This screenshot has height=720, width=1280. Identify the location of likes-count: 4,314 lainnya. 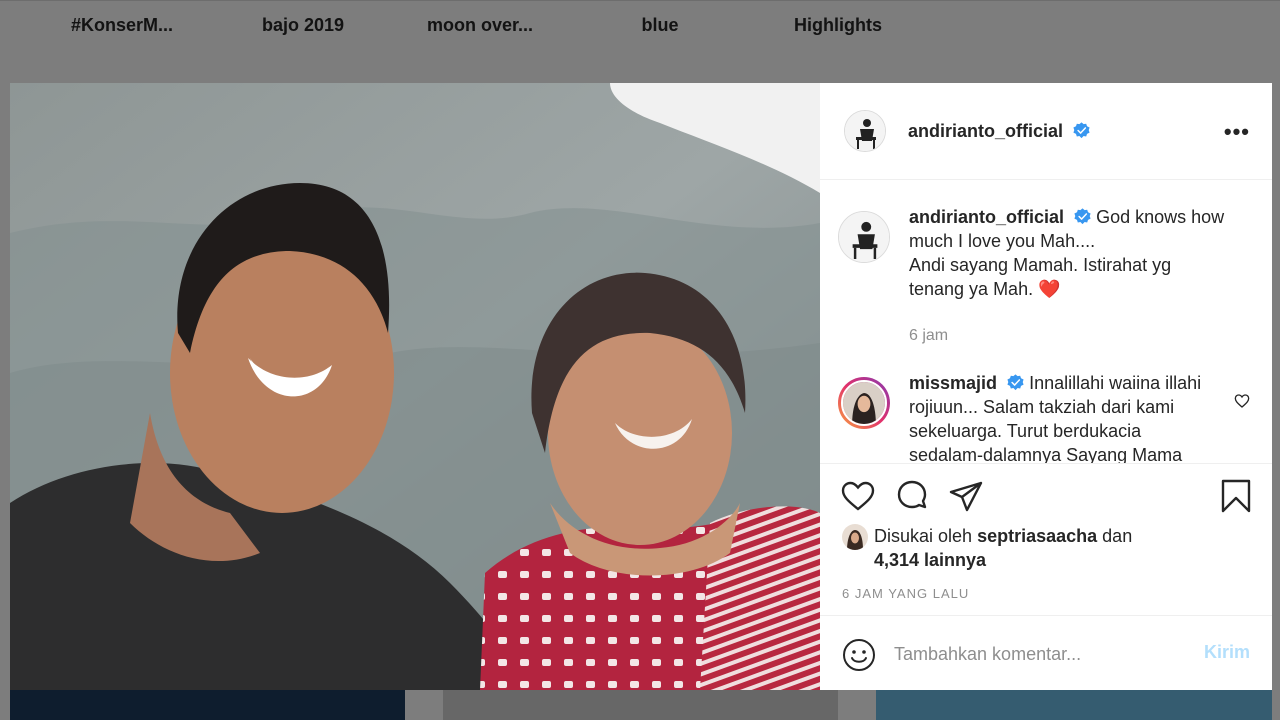
(930, 560).